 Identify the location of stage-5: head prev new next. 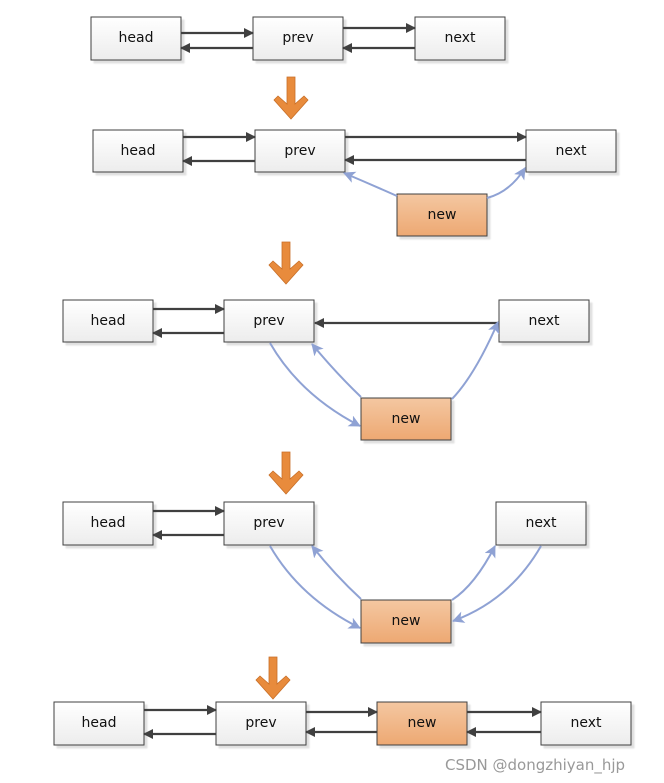
(342, 723).